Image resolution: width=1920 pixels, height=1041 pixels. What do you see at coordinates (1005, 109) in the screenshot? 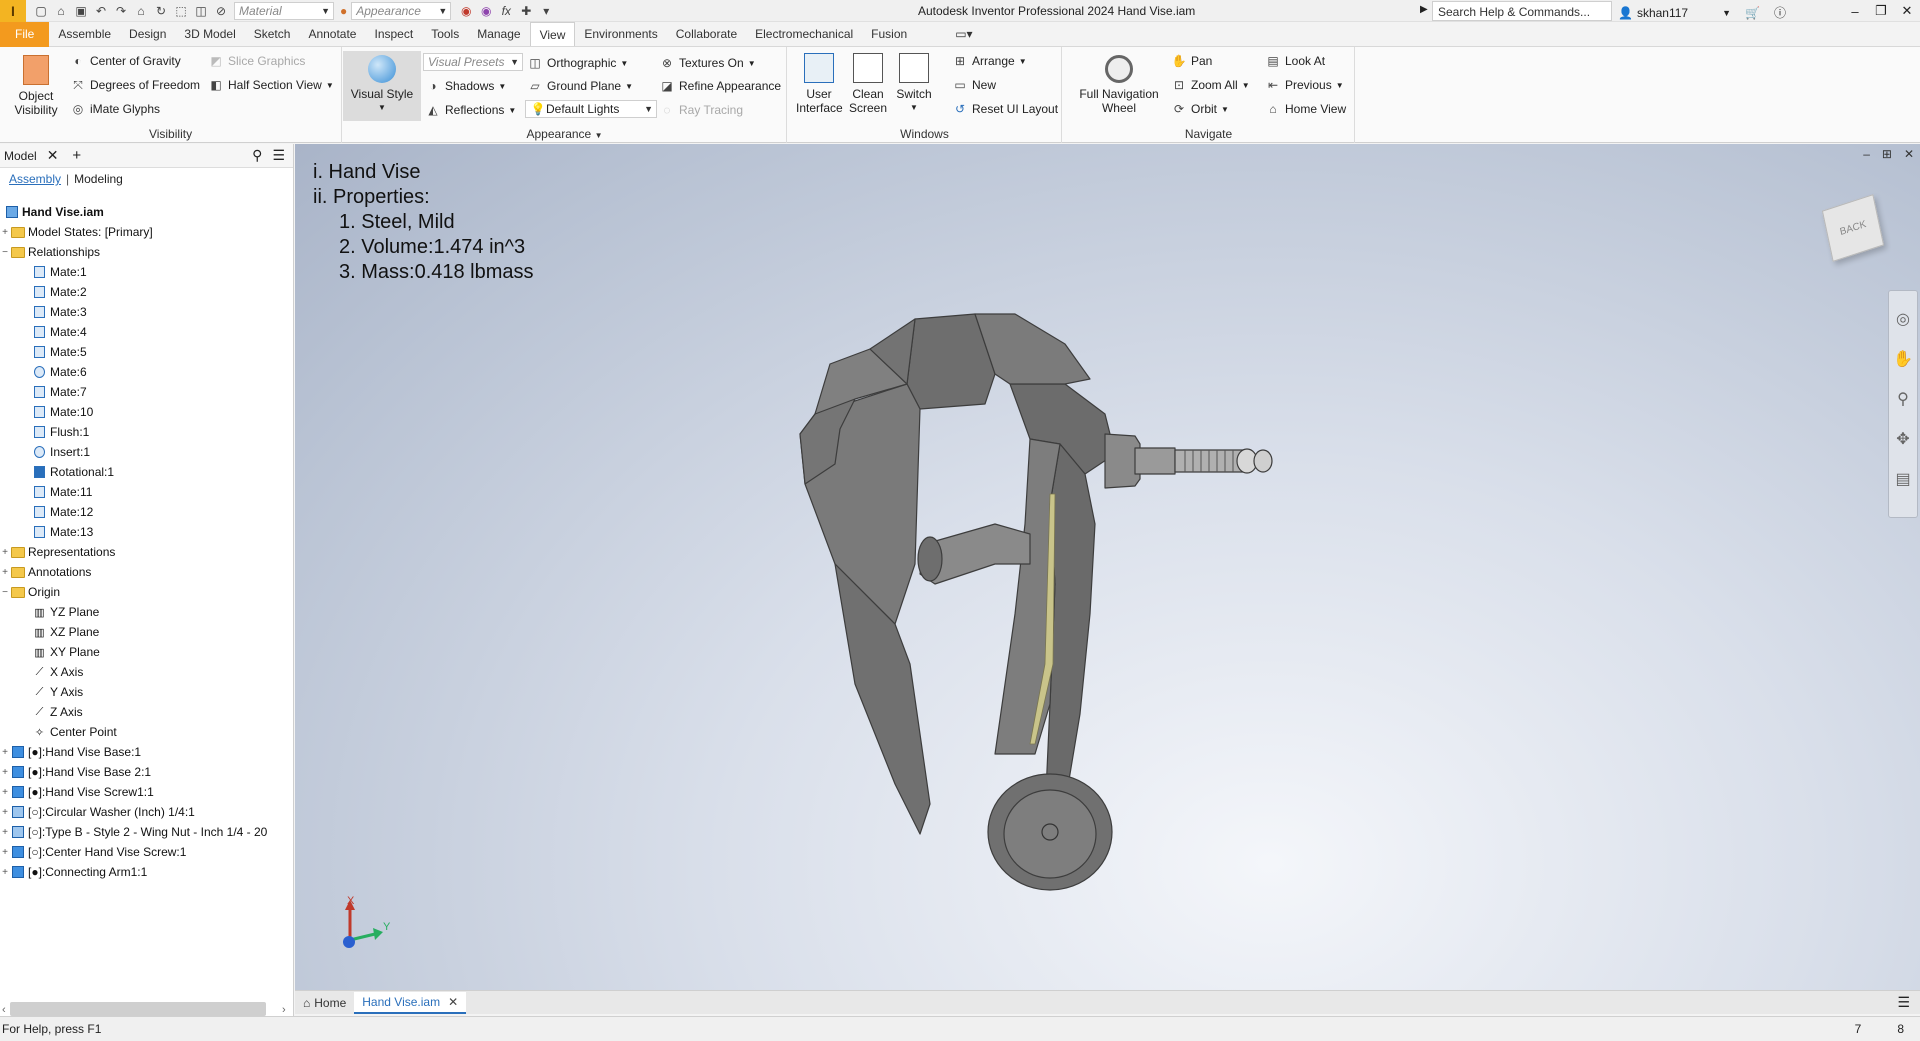
I see `reset-ui-layout-button: ↺ Reset UI Layout` at bounding box center [1005, 109].